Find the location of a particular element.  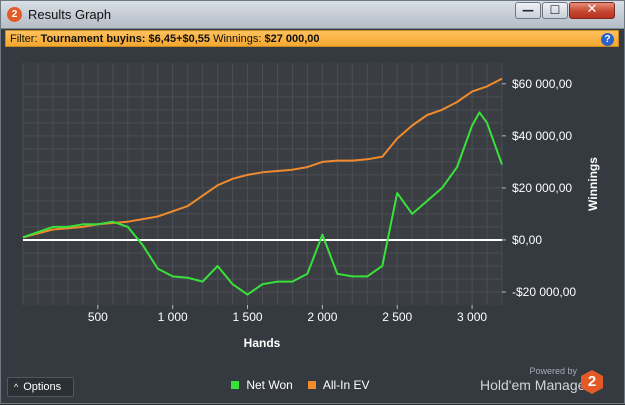

legend-item-net-won: Net Won is located at coordinates (262, 385).